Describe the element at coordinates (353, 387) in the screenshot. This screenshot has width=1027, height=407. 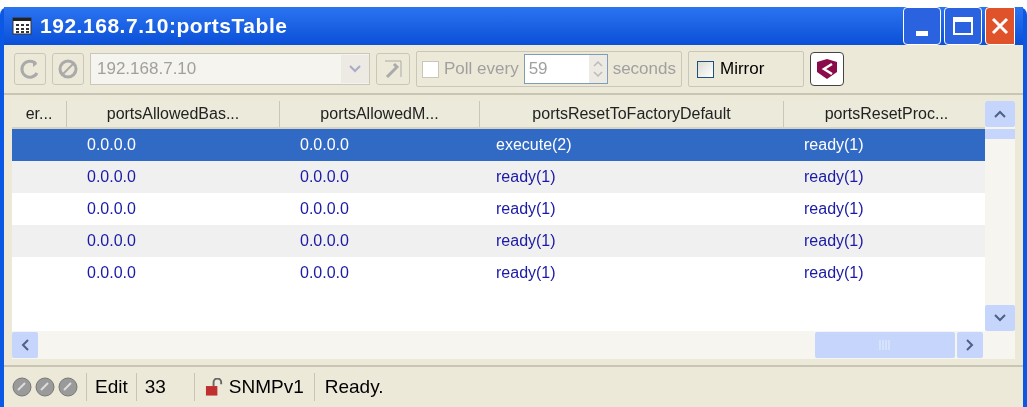
I see `status-message: Ready.` at that location.